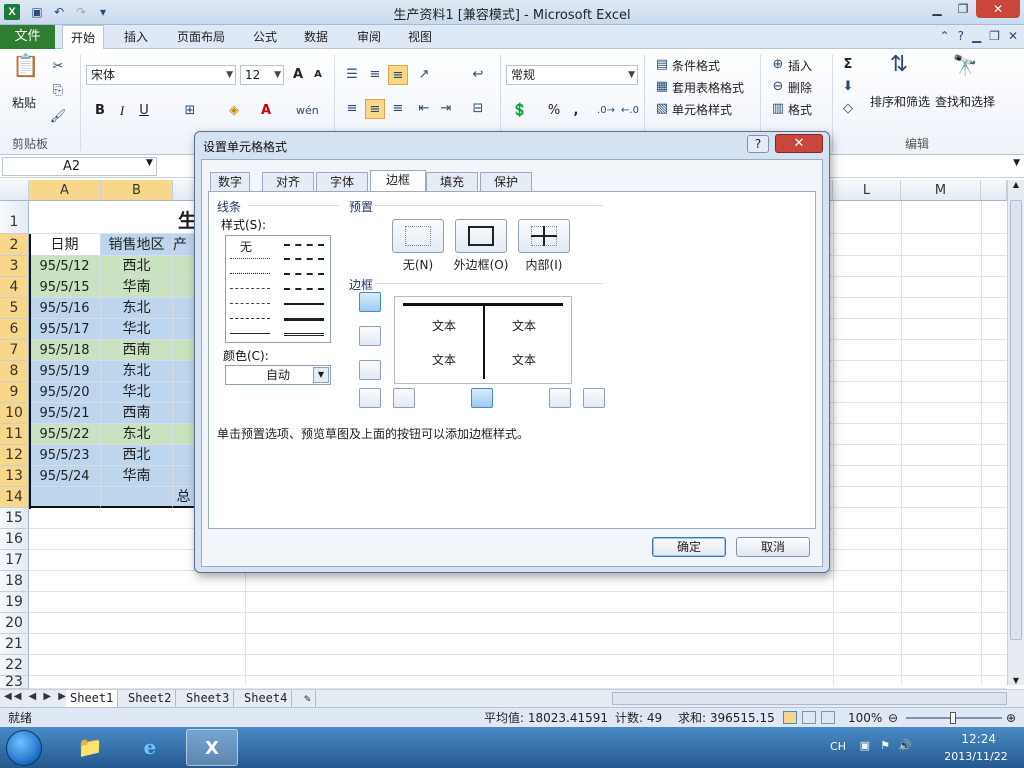 Image resolution: width=1024 pixels, height=768 pixels. Describe the element at coordinates (976, 756) in the screenshot. I see `clock-date: 2013/11/22` at that location.